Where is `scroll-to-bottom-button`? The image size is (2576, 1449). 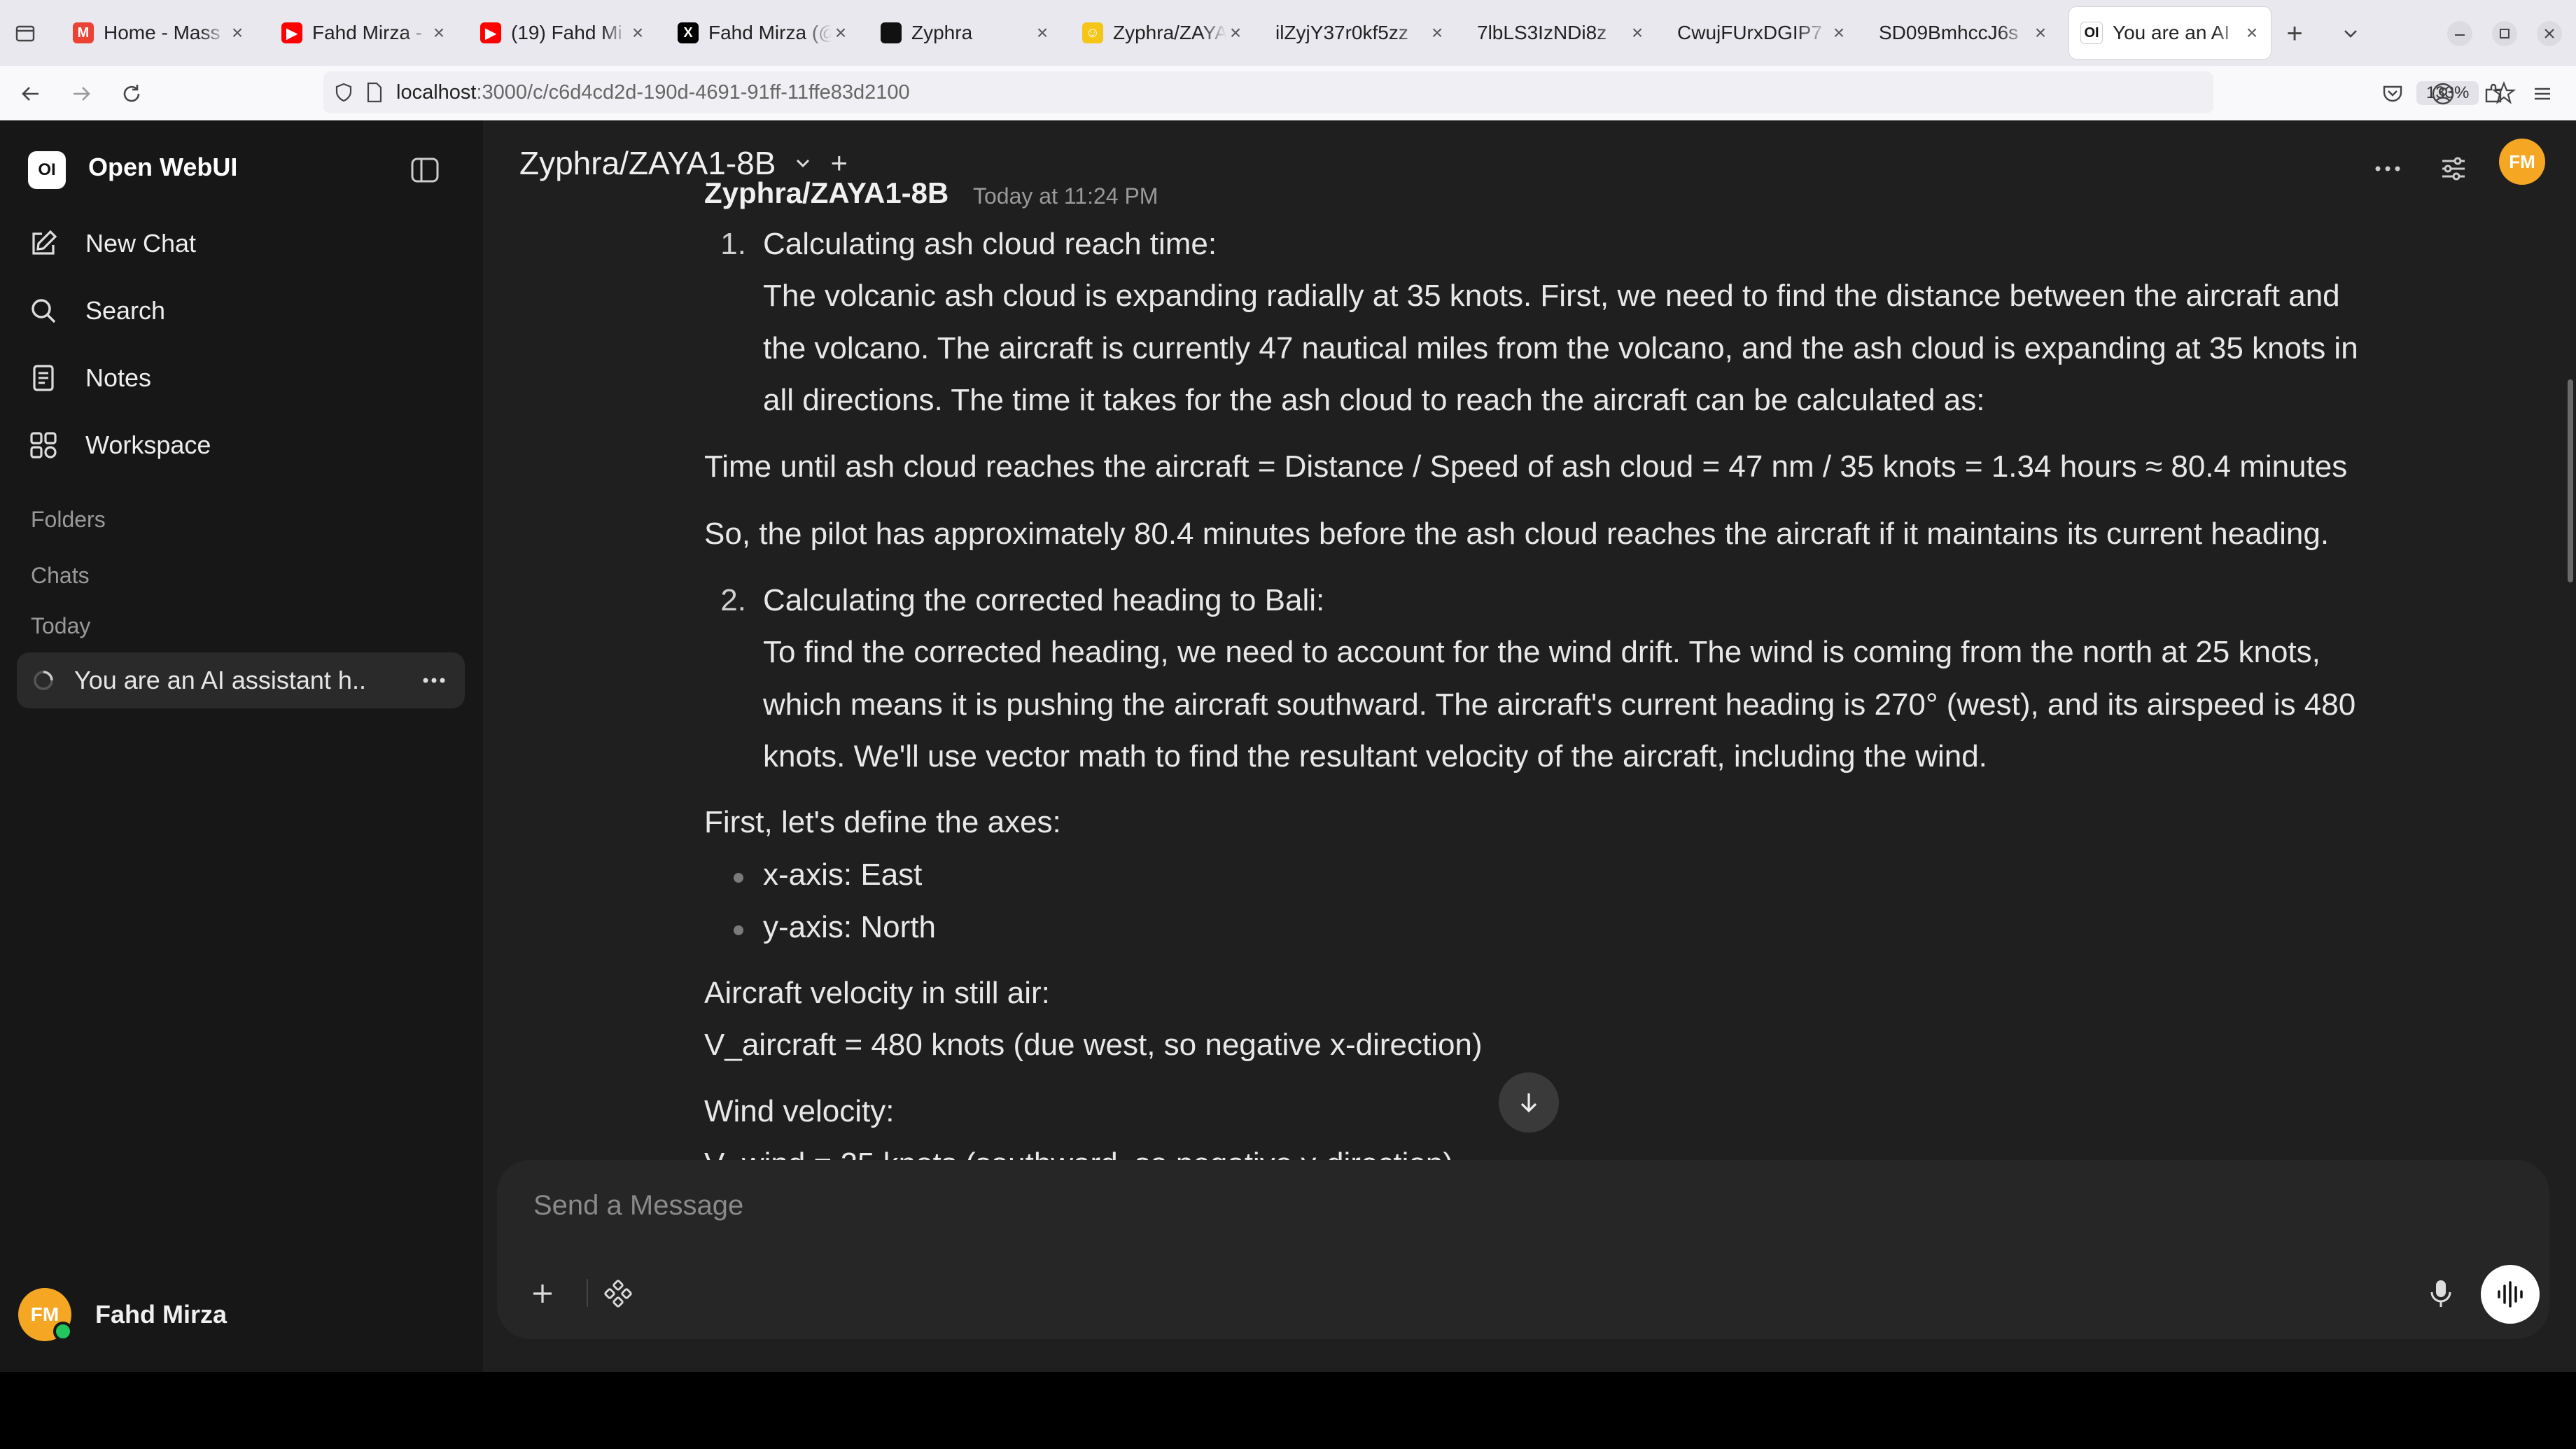
scroll-to-bottom-button is located at coordinates (1529, 1102).